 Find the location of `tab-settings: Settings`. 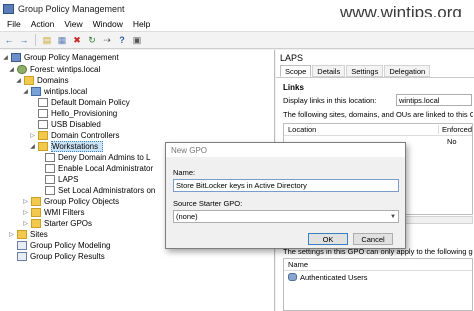

tab-settings: Settings is located at coordinates (365, 71).